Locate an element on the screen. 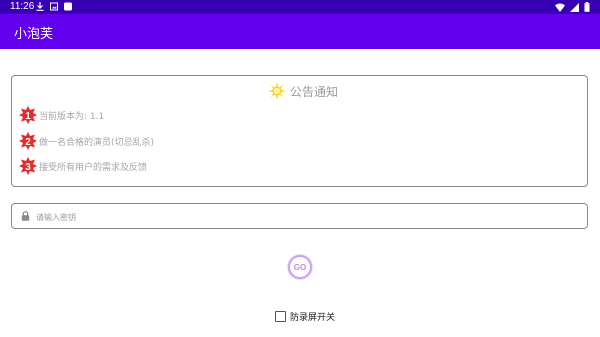  notice-item: 1 当前版本为: 1.1 is located at coordinates (61, 115).